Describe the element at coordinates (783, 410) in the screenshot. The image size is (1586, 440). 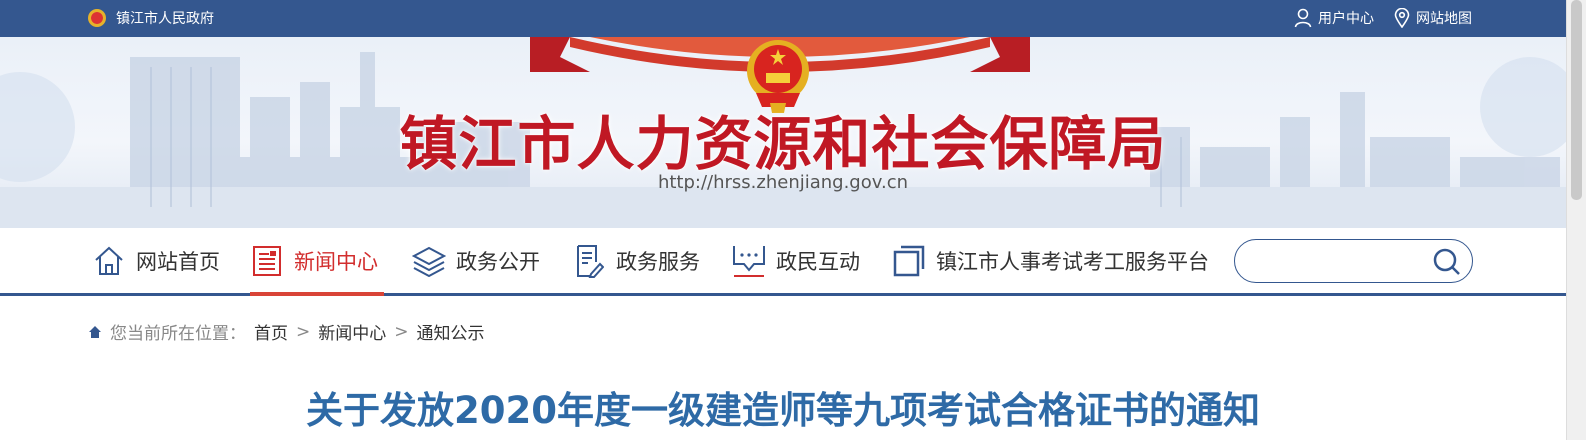
I see `article-title: 关于发放2020年度一级建造师等九项考试合格证书的通知` at that location.